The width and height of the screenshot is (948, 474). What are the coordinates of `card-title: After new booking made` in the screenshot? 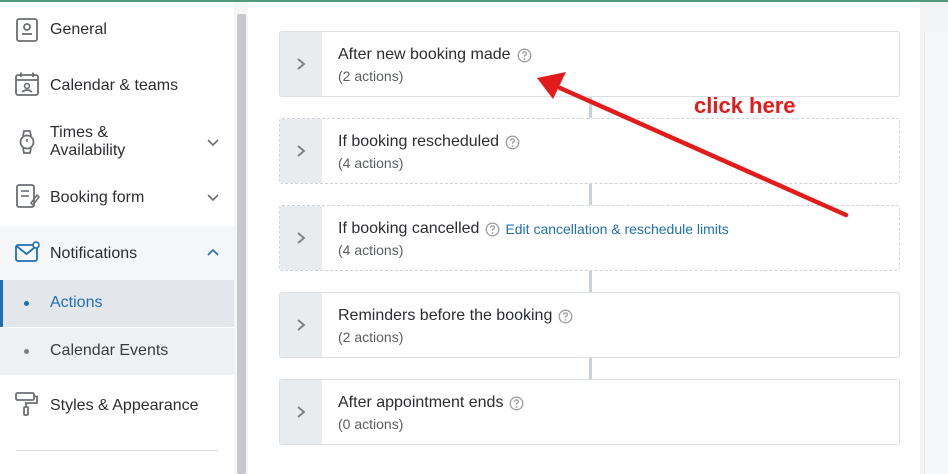 It's located at (424, 54).